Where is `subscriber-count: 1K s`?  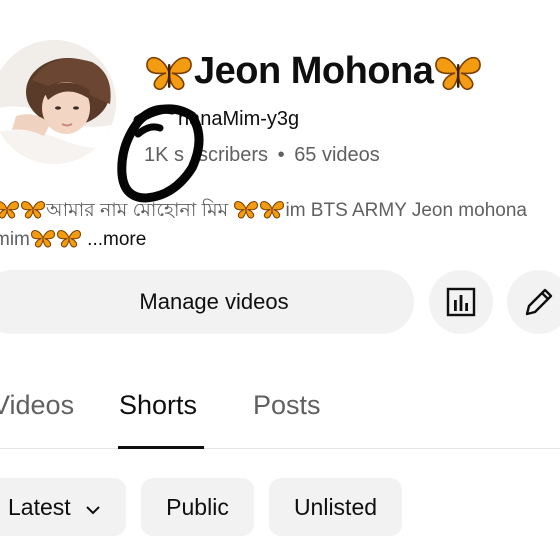
subscriber-count: 1K s is located at coordinates (164, 155).